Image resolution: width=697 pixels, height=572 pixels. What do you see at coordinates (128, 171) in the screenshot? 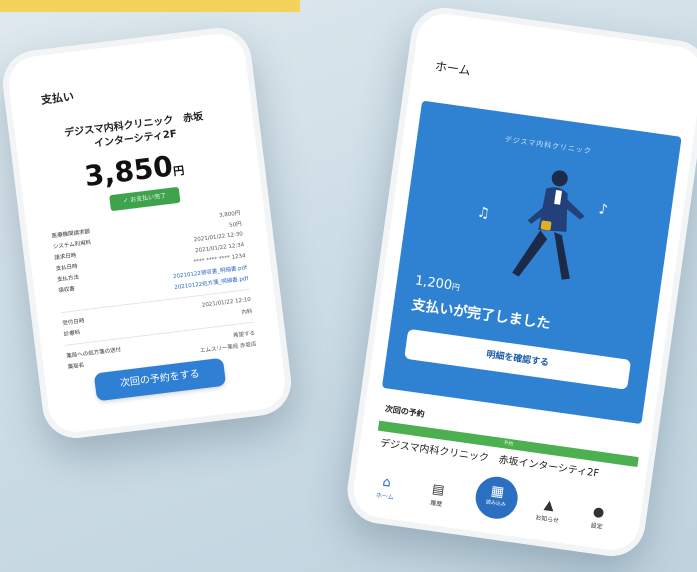
I see `amount-value: 3,850` at bounding box center [128, 171].